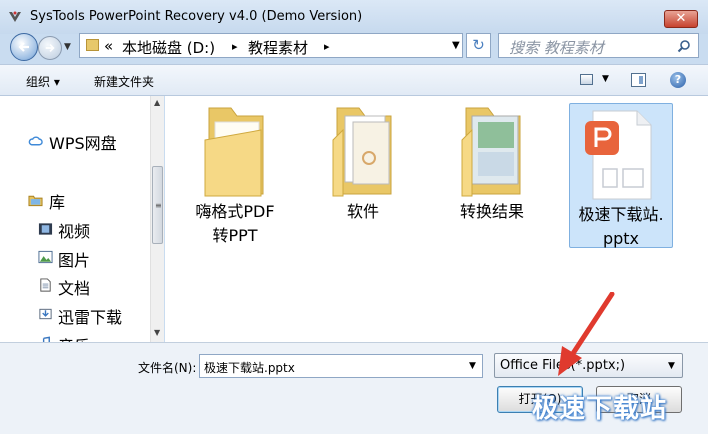 The height and width of the screenshot is (434, 708). Describe the element at coordinates (671, 366) in the screenshot. I see `chevron-down-icon: ▼` at that location.